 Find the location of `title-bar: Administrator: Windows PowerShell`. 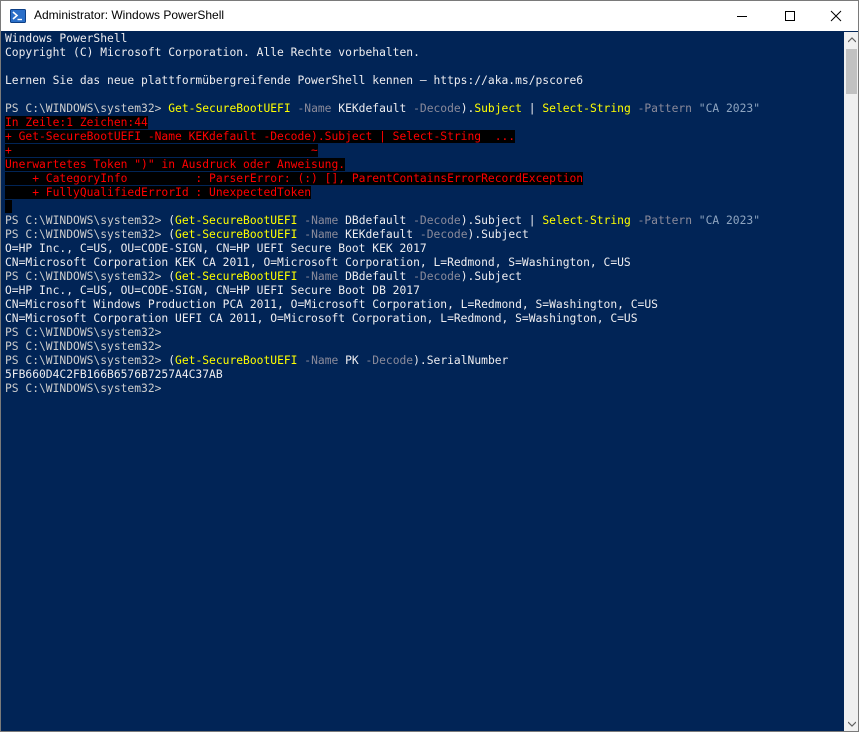

title-bar: Administrator: Windows PowerShell is located at coordinates (429, 16).